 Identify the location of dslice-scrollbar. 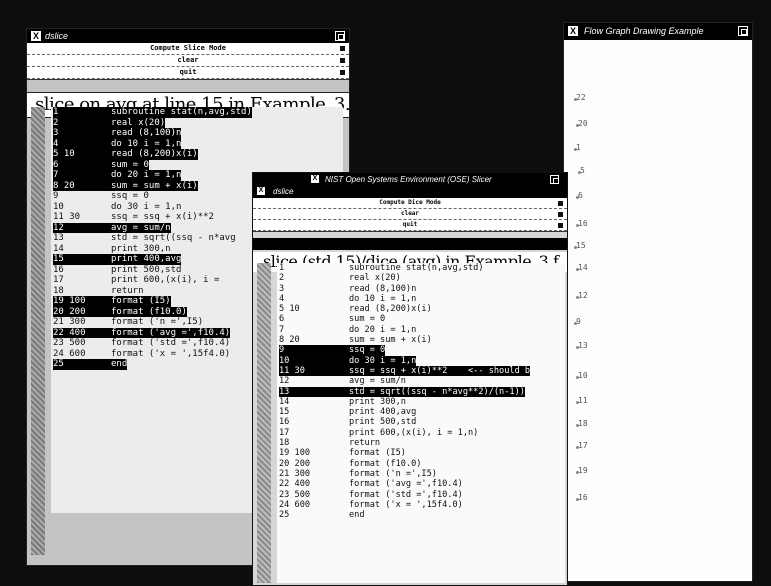
(38, 331).